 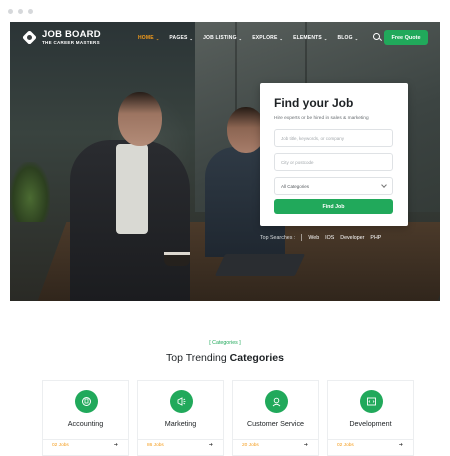 I want to click on category-job-count: 20 Jobs, so click(x=250, y=445).